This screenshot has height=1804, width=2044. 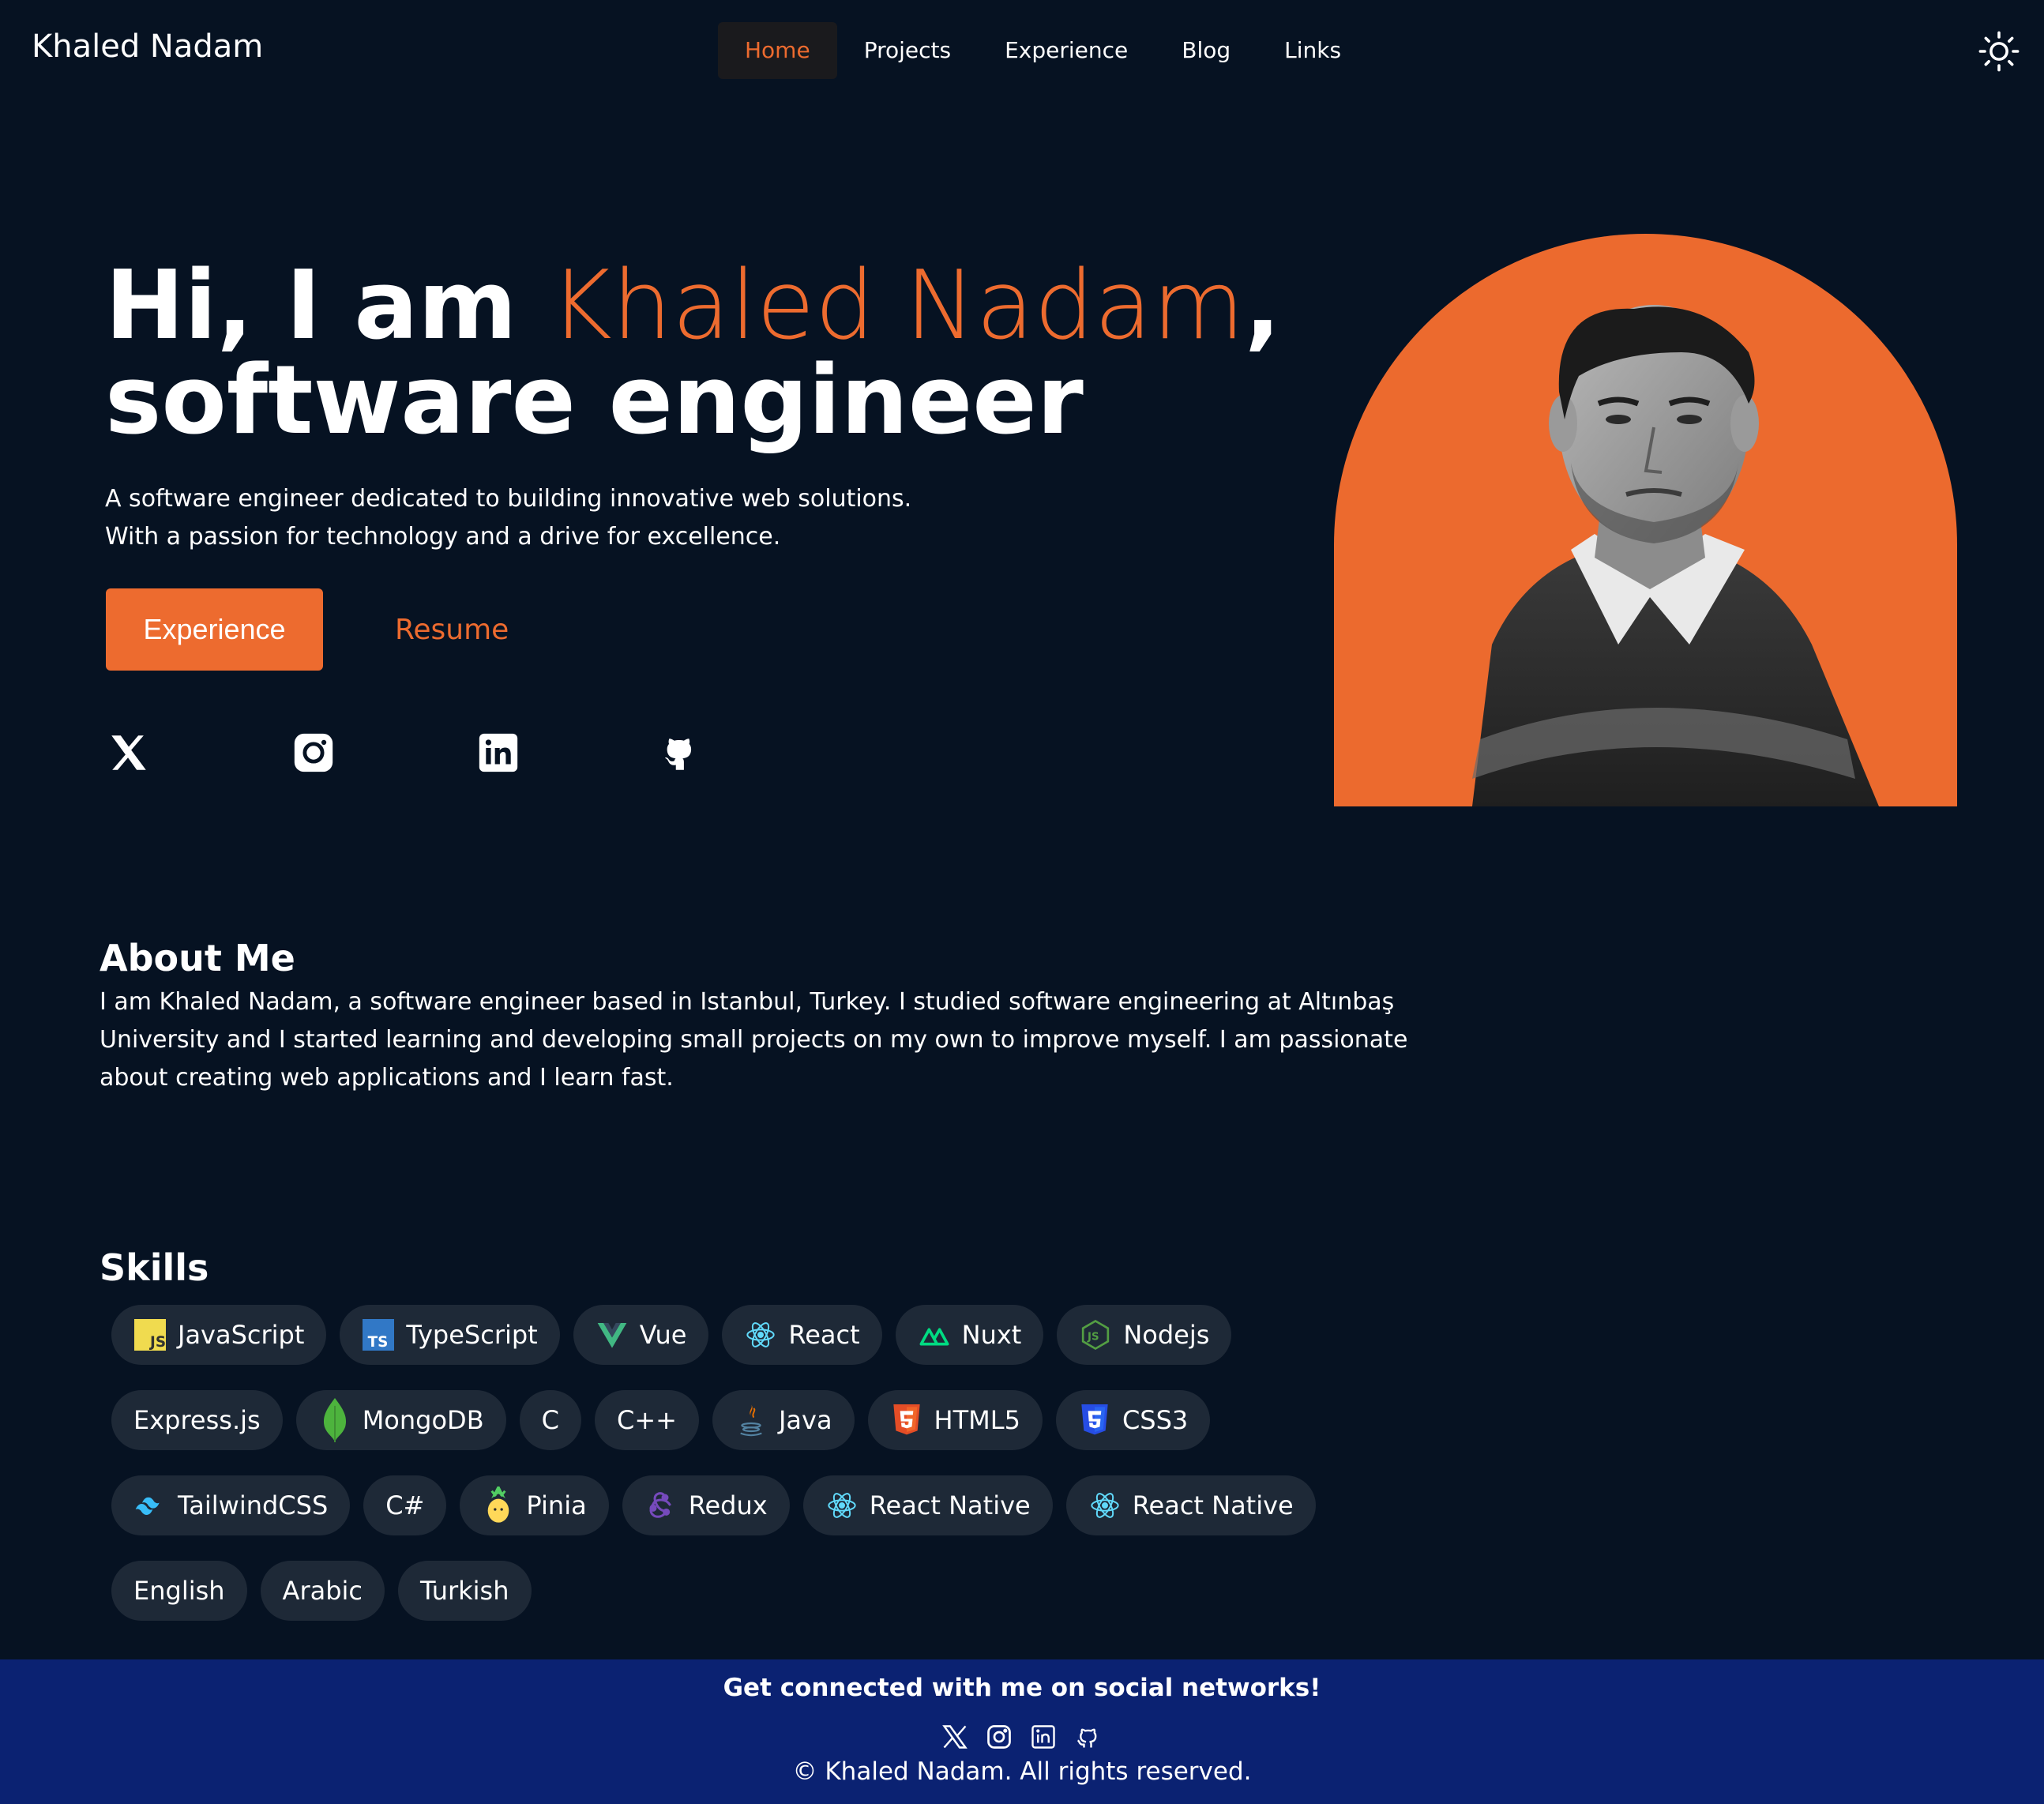 What do you see at coordinates (327, 306) in the screenshot?
I see `hero-greeting: Hi, I am` at bounding box center [327, 306].